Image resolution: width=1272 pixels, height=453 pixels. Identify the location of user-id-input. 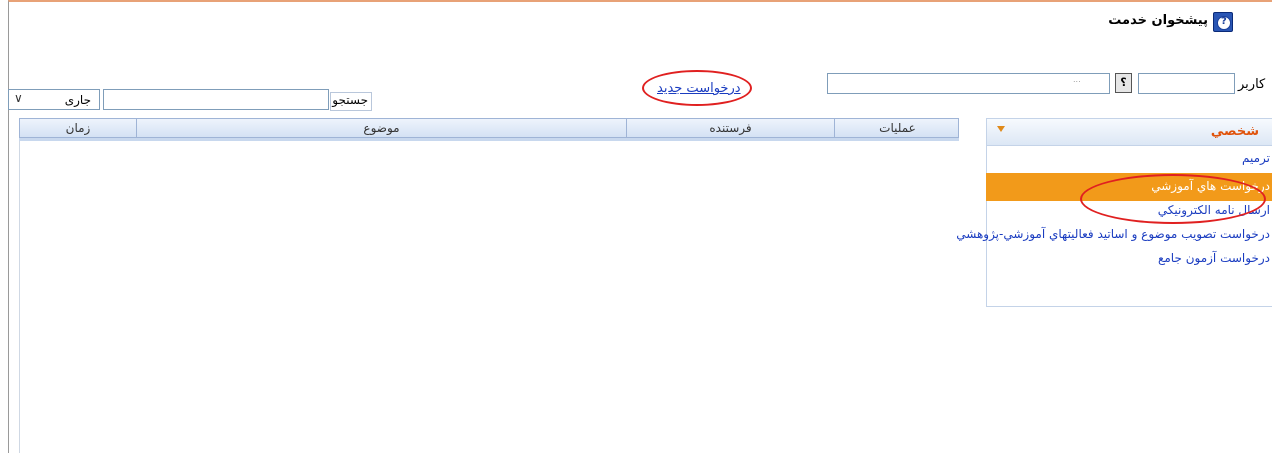
(1186, 83).